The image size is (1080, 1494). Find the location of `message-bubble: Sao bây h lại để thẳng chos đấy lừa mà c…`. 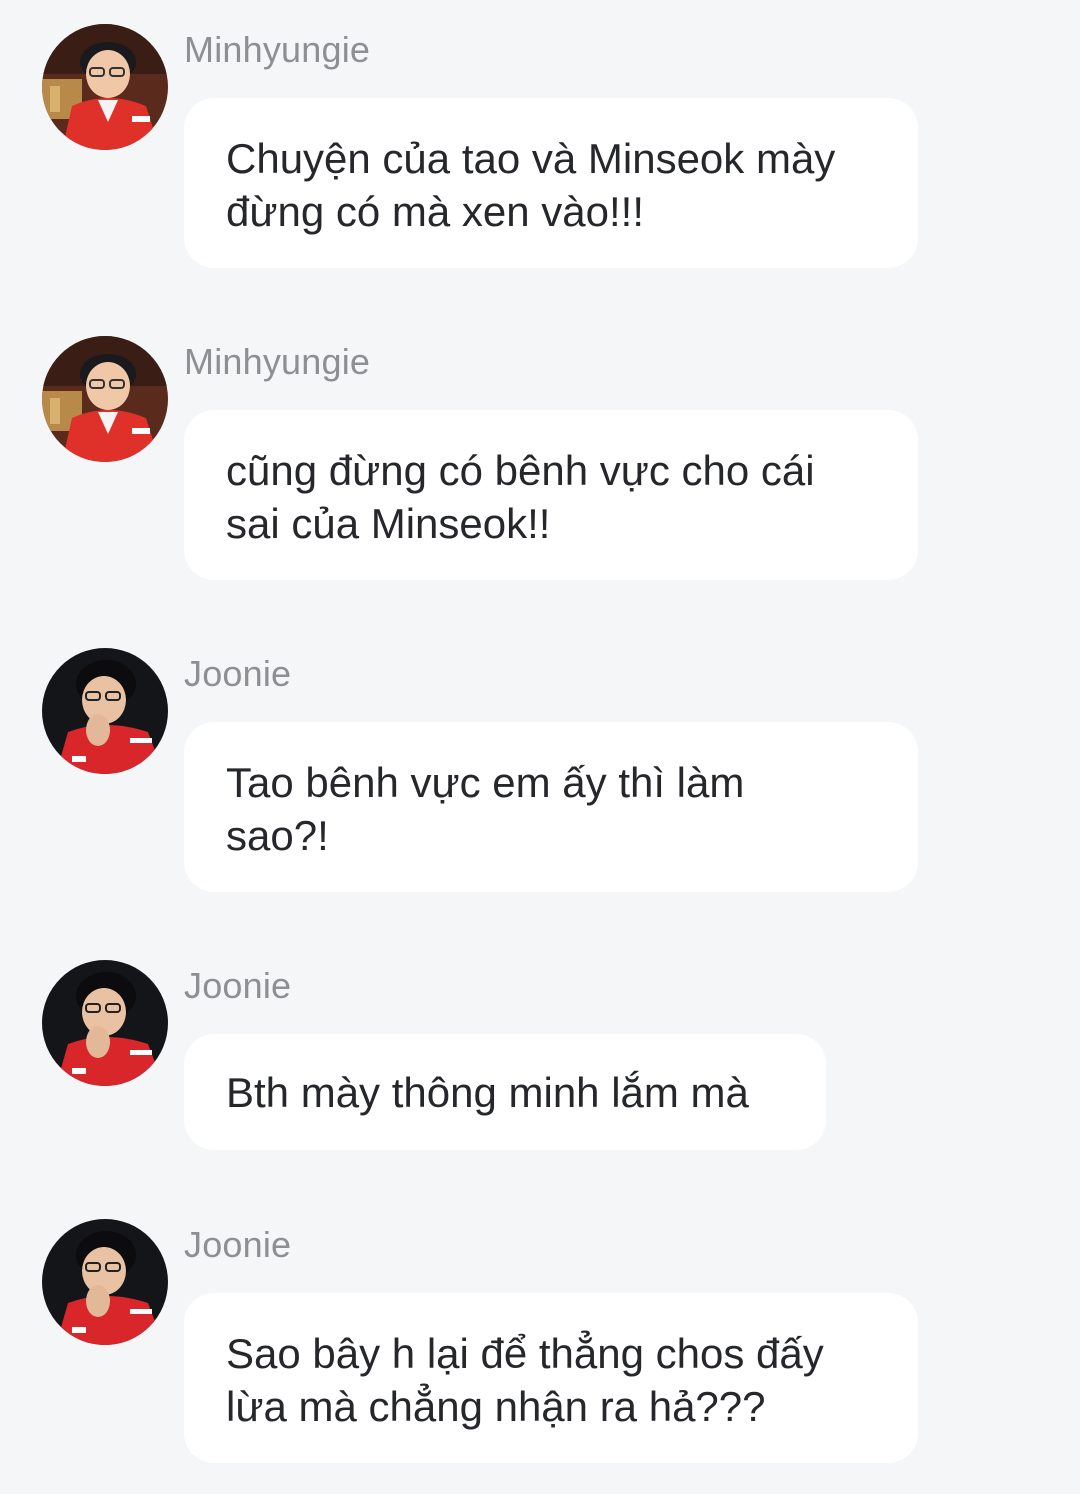

message-bubble: Sao bây h lại để thẳng chos đấy lừa mà c… is located at coordinates (551, 1378).